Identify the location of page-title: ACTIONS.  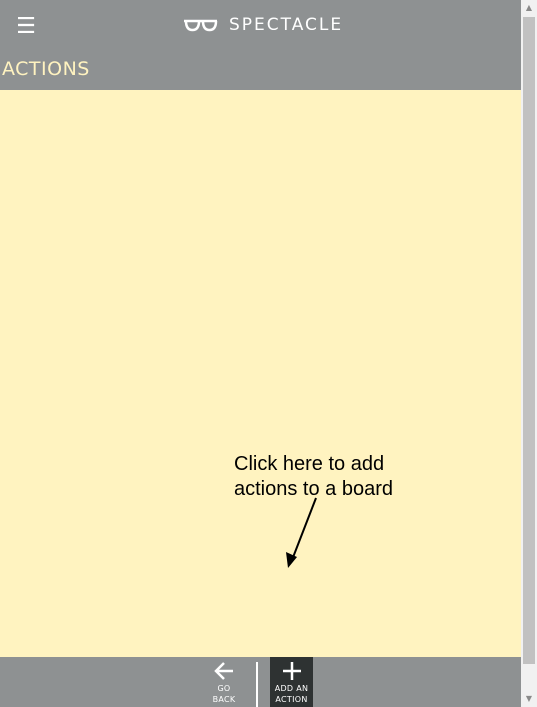
(46, 69).